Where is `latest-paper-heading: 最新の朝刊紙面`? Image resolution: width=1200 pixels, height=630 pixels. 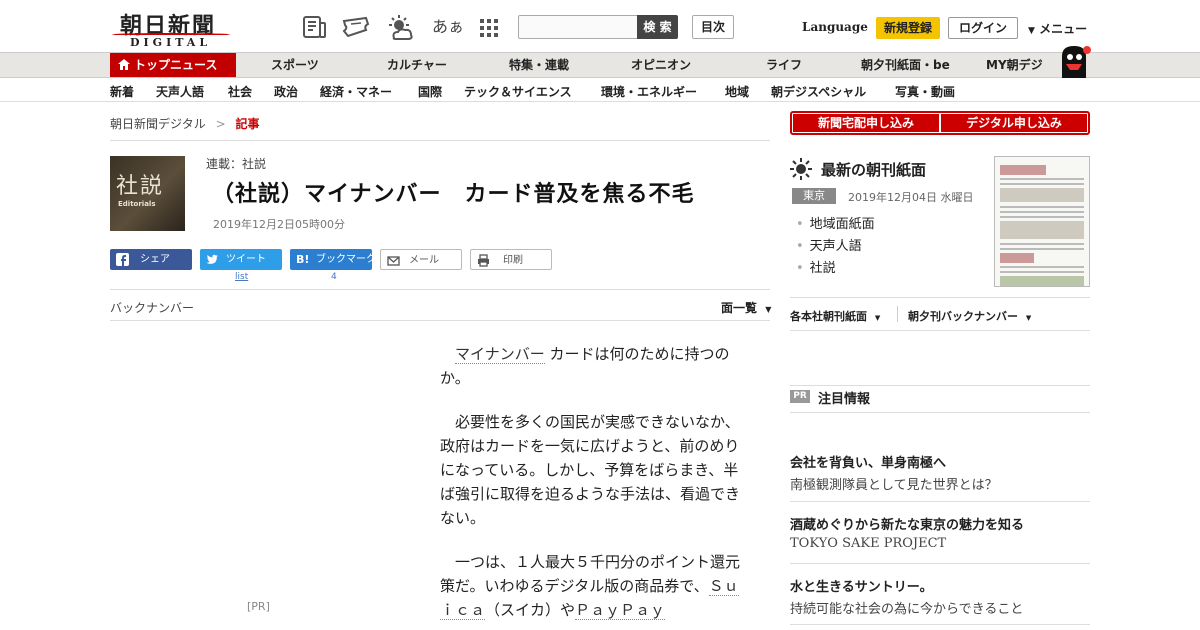
latest-paper-heading: 最新の朝刊紙面 is located at coordinates (873, 169).